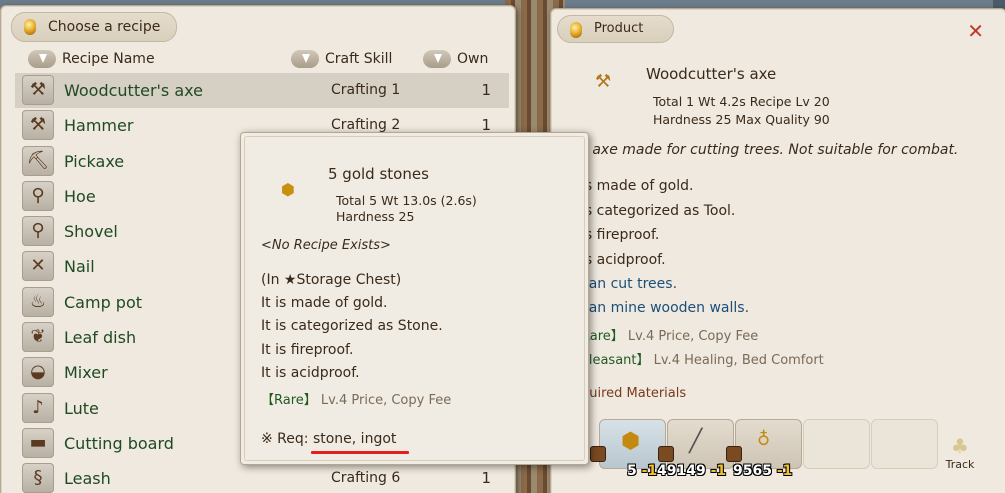 Image resolution: width=1005 pixels, height=493 pixels. I want to click on tooltip-property: It is categorized as Stone., so click(352, 326).